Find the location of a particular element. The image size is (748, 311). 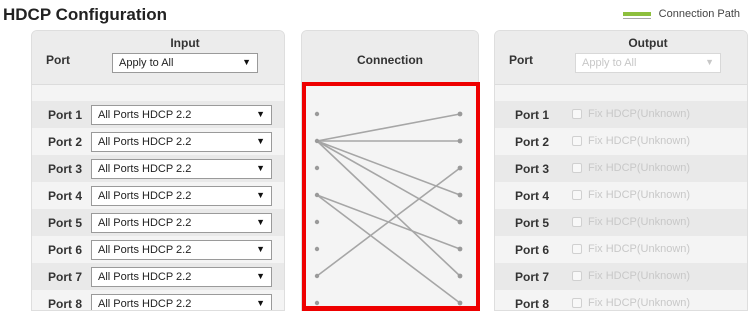

input-row: Port 8 All Ports HDCP 2.2 ▼ is located at coordinates (158, 300).